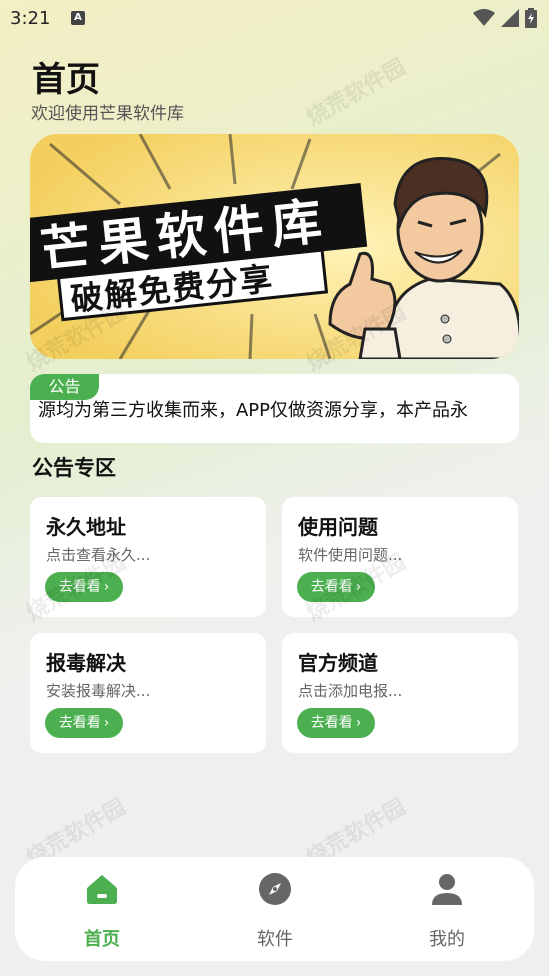  Describe the element at coordinates (253, 410) in the screenshot. I see `announcement-text: 源均为第三方收集而来，APP仅做资源分享，本产品永` at that location.